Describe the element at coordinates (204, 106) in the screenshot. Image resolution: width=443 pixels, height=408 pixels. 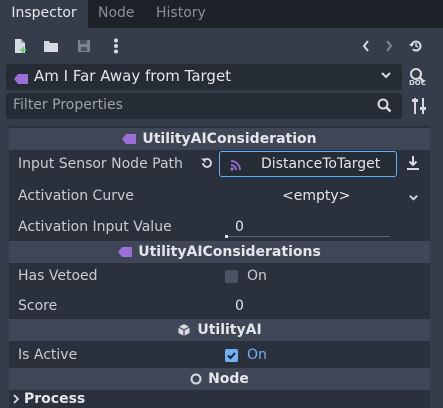
I see `filter-properties-input: Filter Properties` at that location.